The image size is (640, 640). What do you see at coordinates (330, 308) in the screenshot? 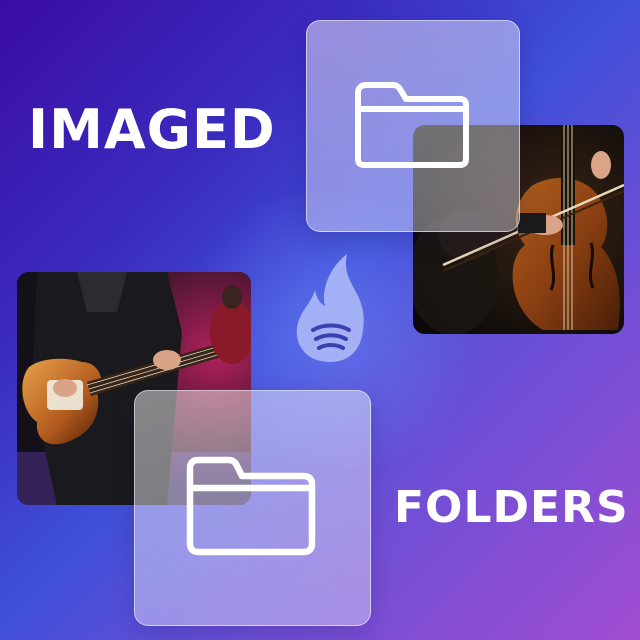
I see `flame-signal-logo-icon` at bounding box center [330, 308].